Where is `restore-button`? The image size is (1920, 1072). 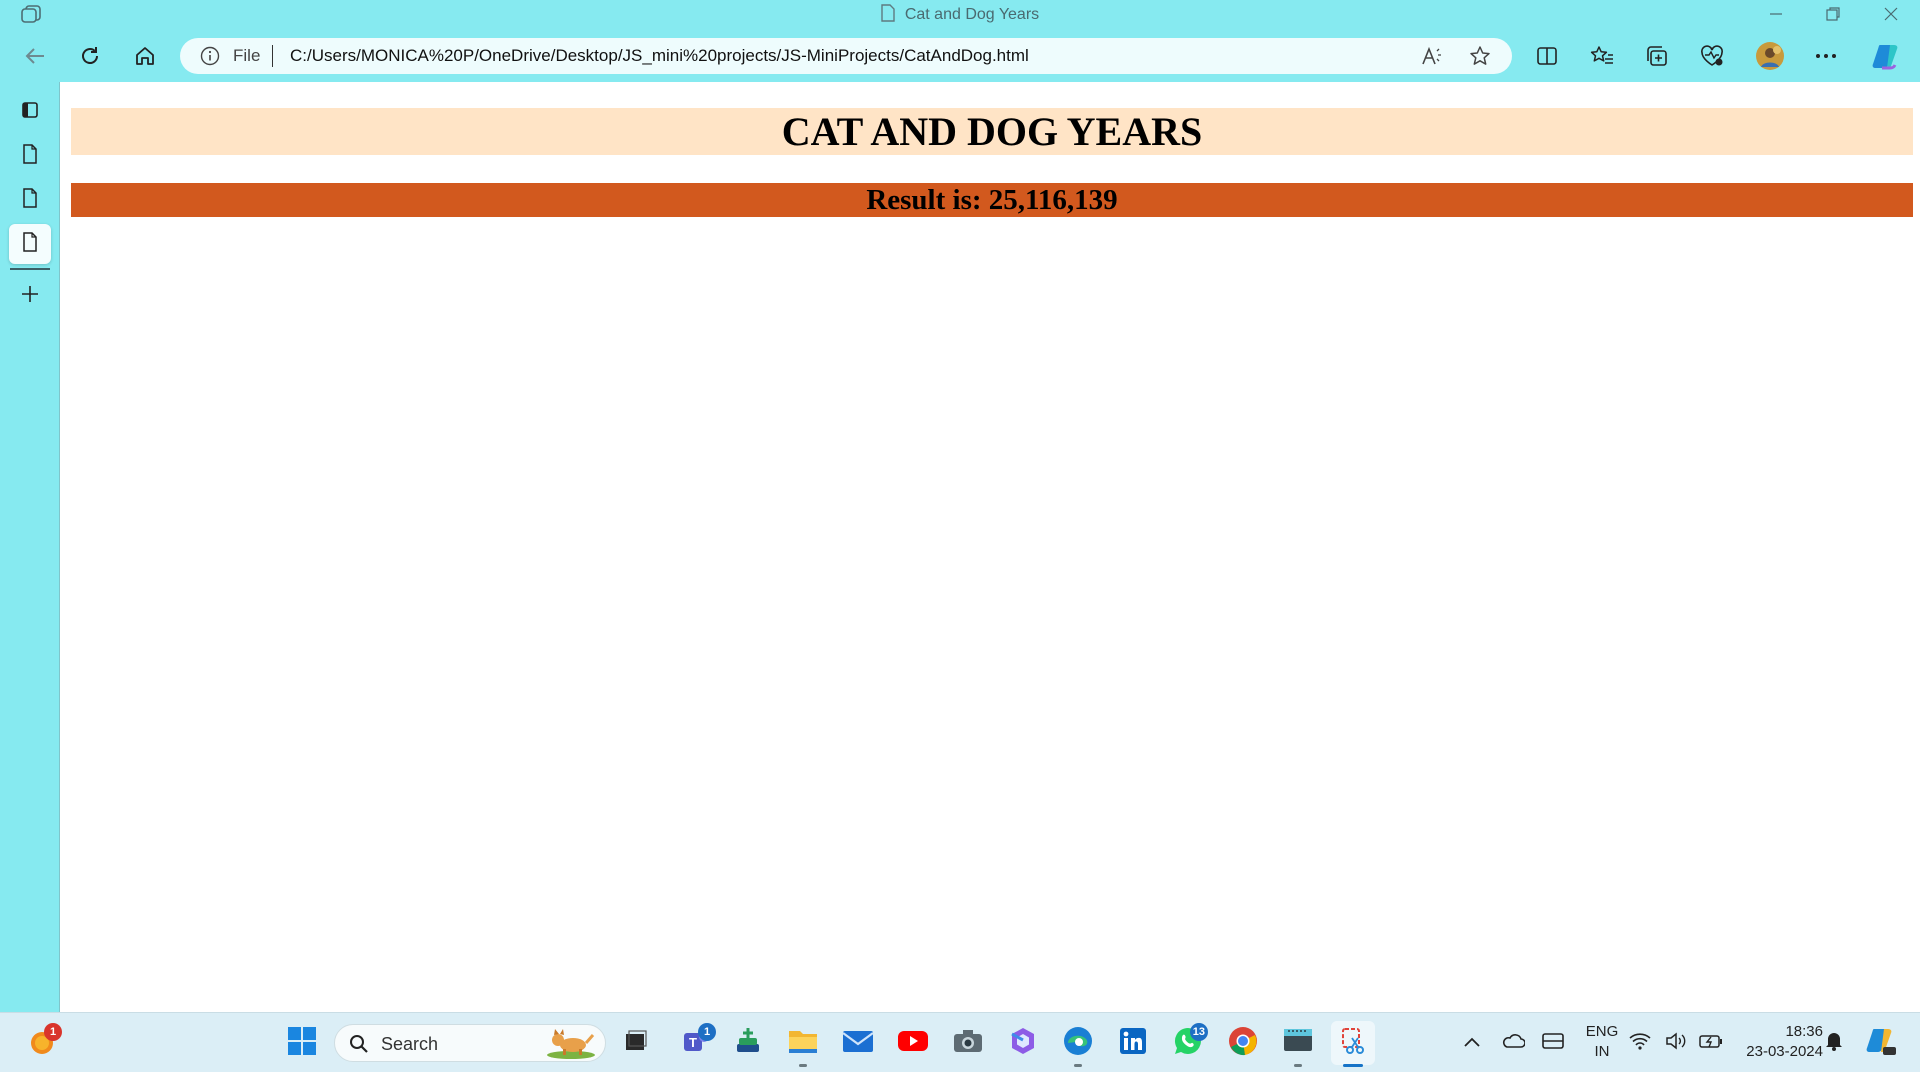 restore-button is located at coordinates (1833, 14).